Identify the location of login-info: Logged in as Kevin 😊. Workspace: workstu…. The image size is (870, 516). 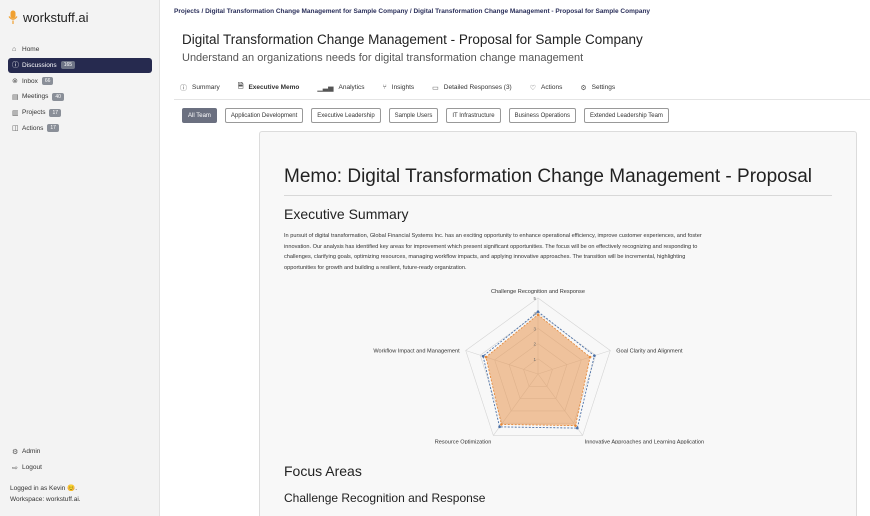
(45, 494).